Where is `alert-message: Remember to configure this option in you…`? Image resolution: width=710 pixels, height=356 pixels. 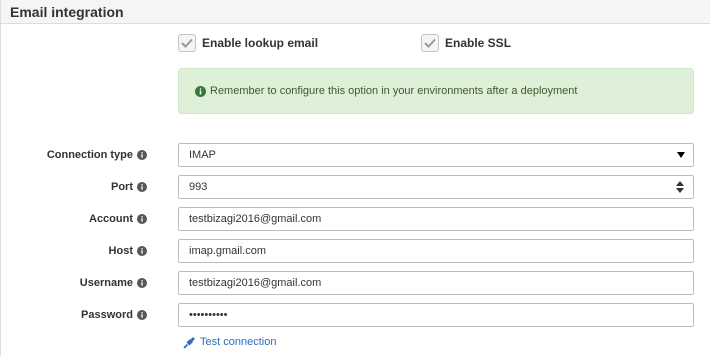
alert-message: Remember to configure this option in you… is located at coordinates (394, 91).